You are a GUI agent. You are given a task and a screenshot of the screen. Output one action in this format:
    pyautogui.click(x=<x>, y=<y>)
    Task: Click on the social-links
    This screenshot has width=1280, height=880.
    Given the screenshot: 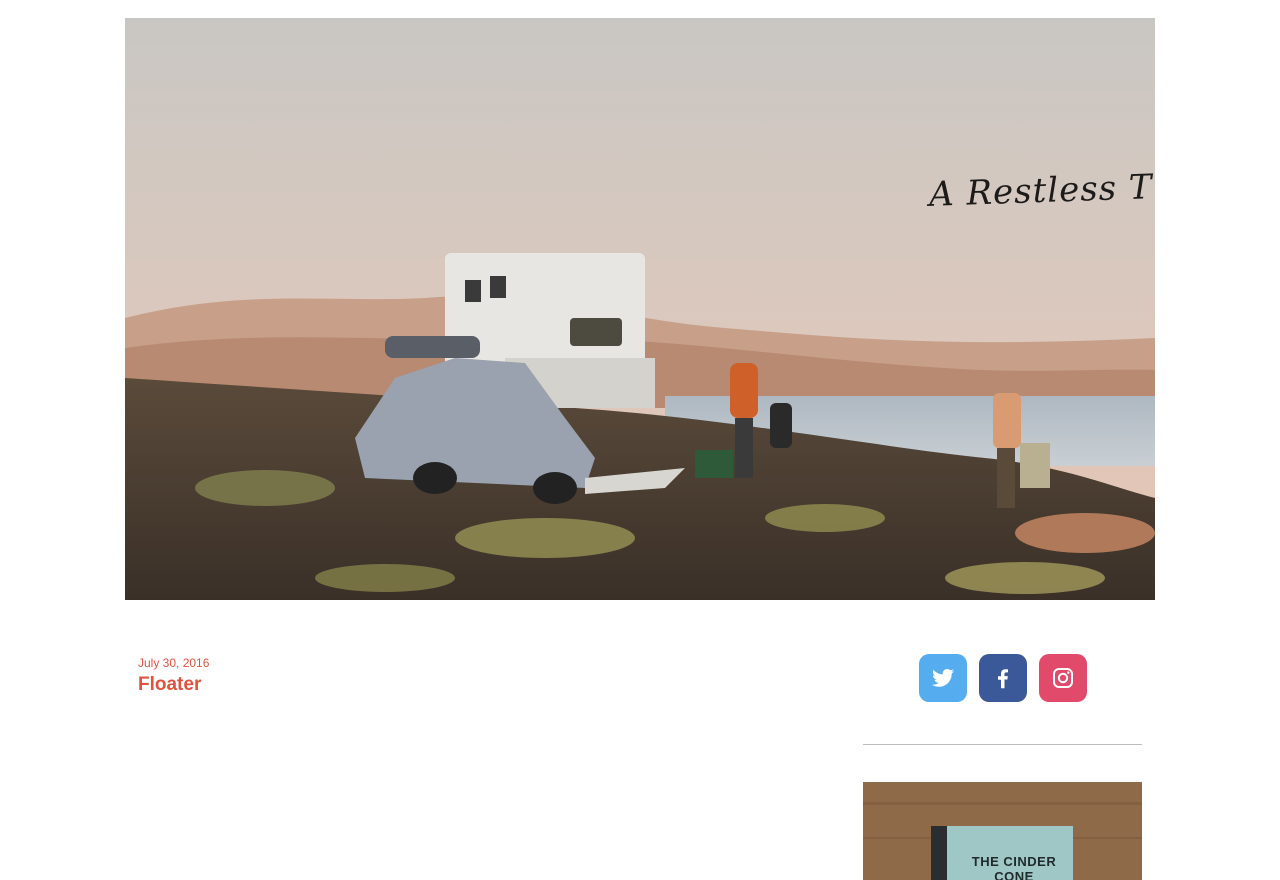 What is the action you would take?
    pyautogui.click(x=1003, y=678)
    